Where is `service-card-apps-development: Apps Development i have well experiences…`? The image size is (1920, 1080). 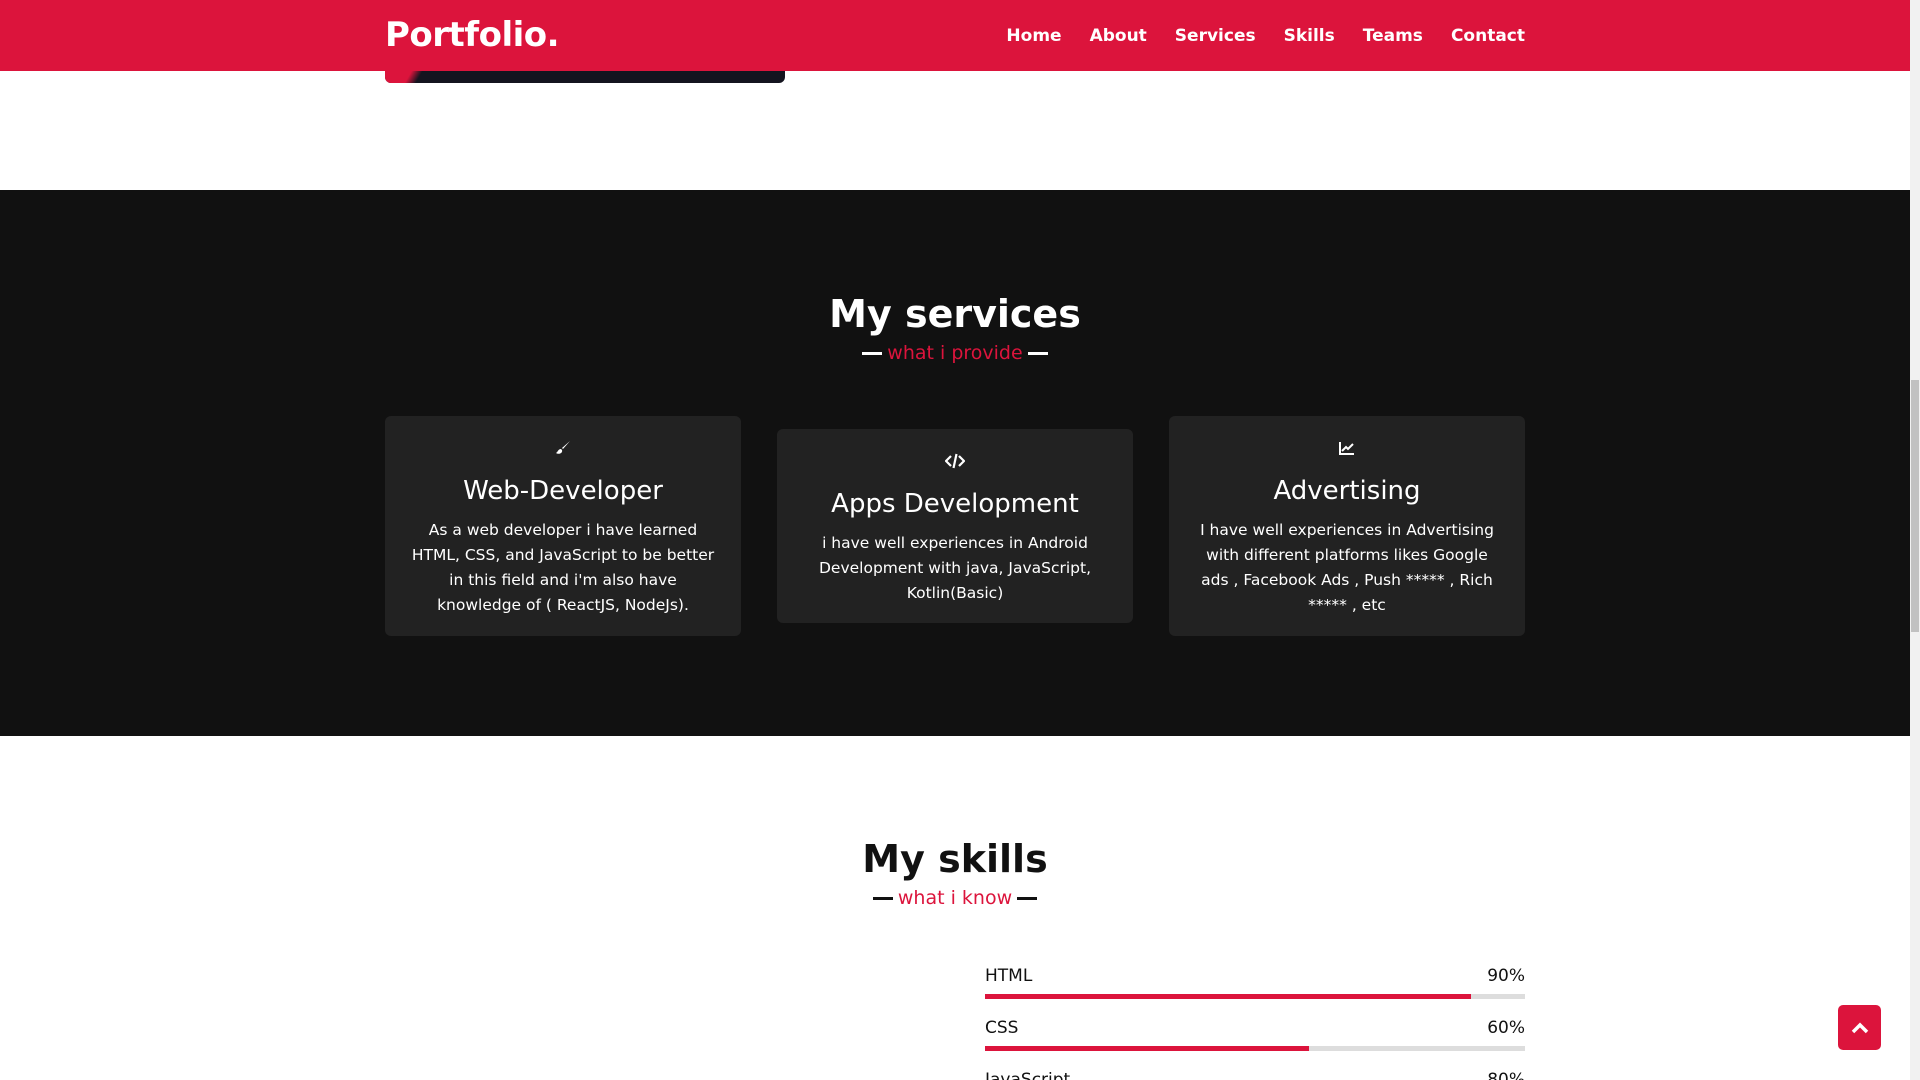
service-card-apps-development: Apps Development i have well experiences… is located at coordinates (955, 526).